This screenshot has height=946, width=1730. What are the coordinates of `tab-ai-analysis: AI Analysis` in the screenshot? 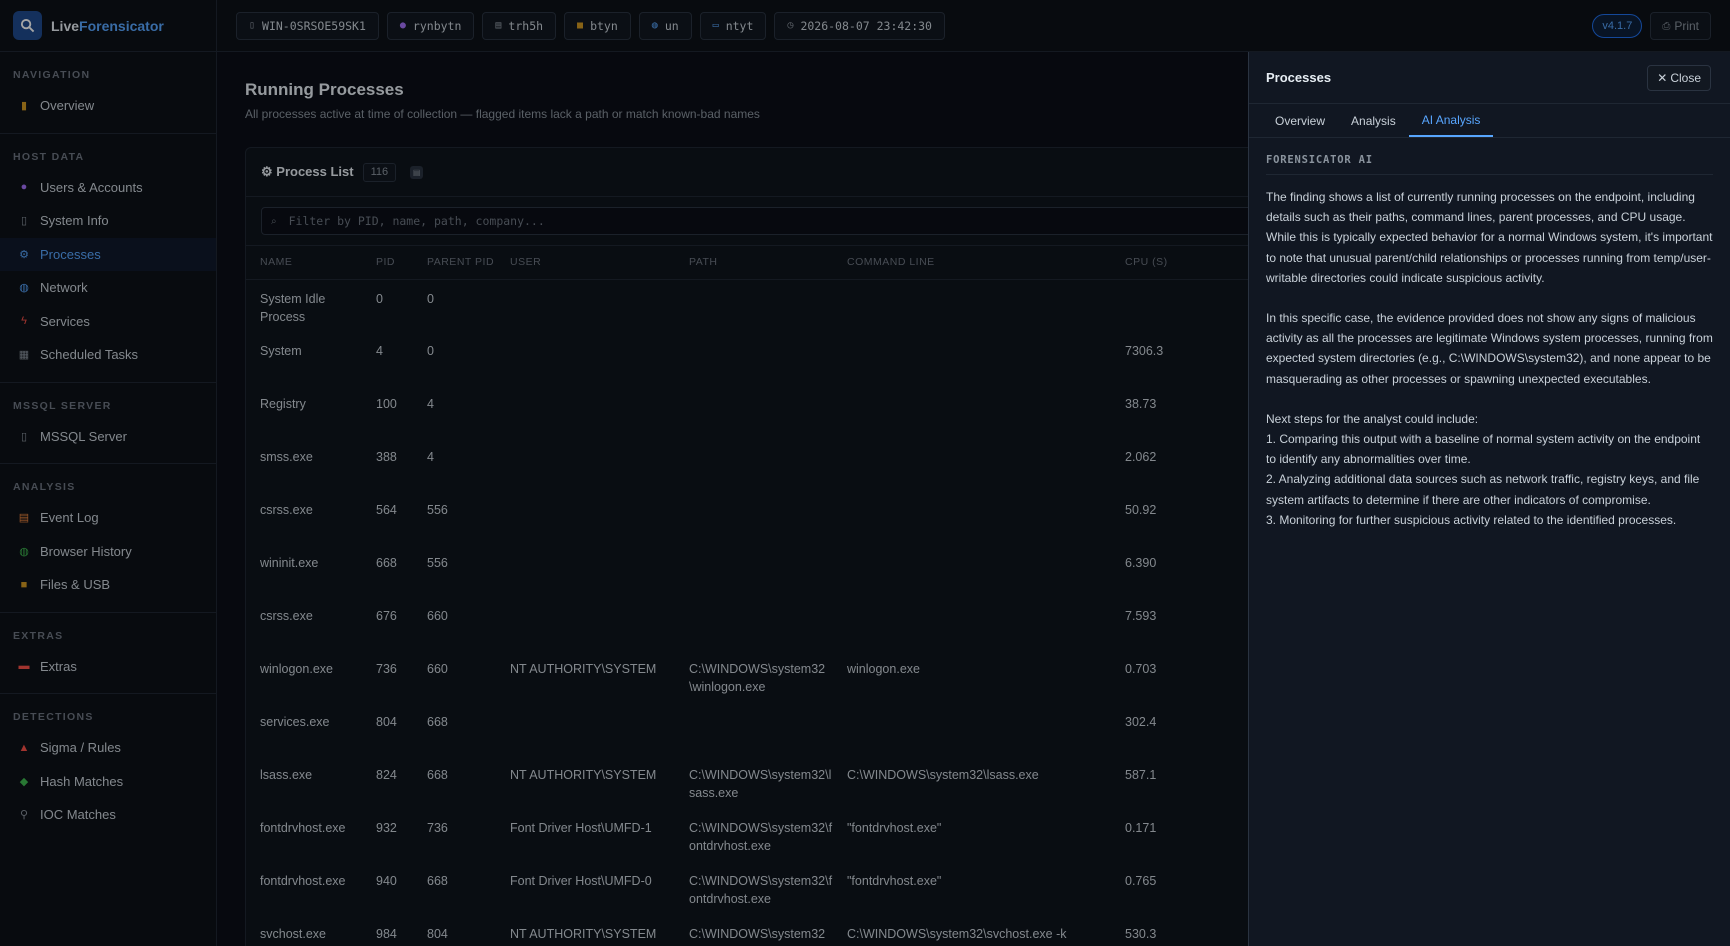 It's located at (1451, 120).